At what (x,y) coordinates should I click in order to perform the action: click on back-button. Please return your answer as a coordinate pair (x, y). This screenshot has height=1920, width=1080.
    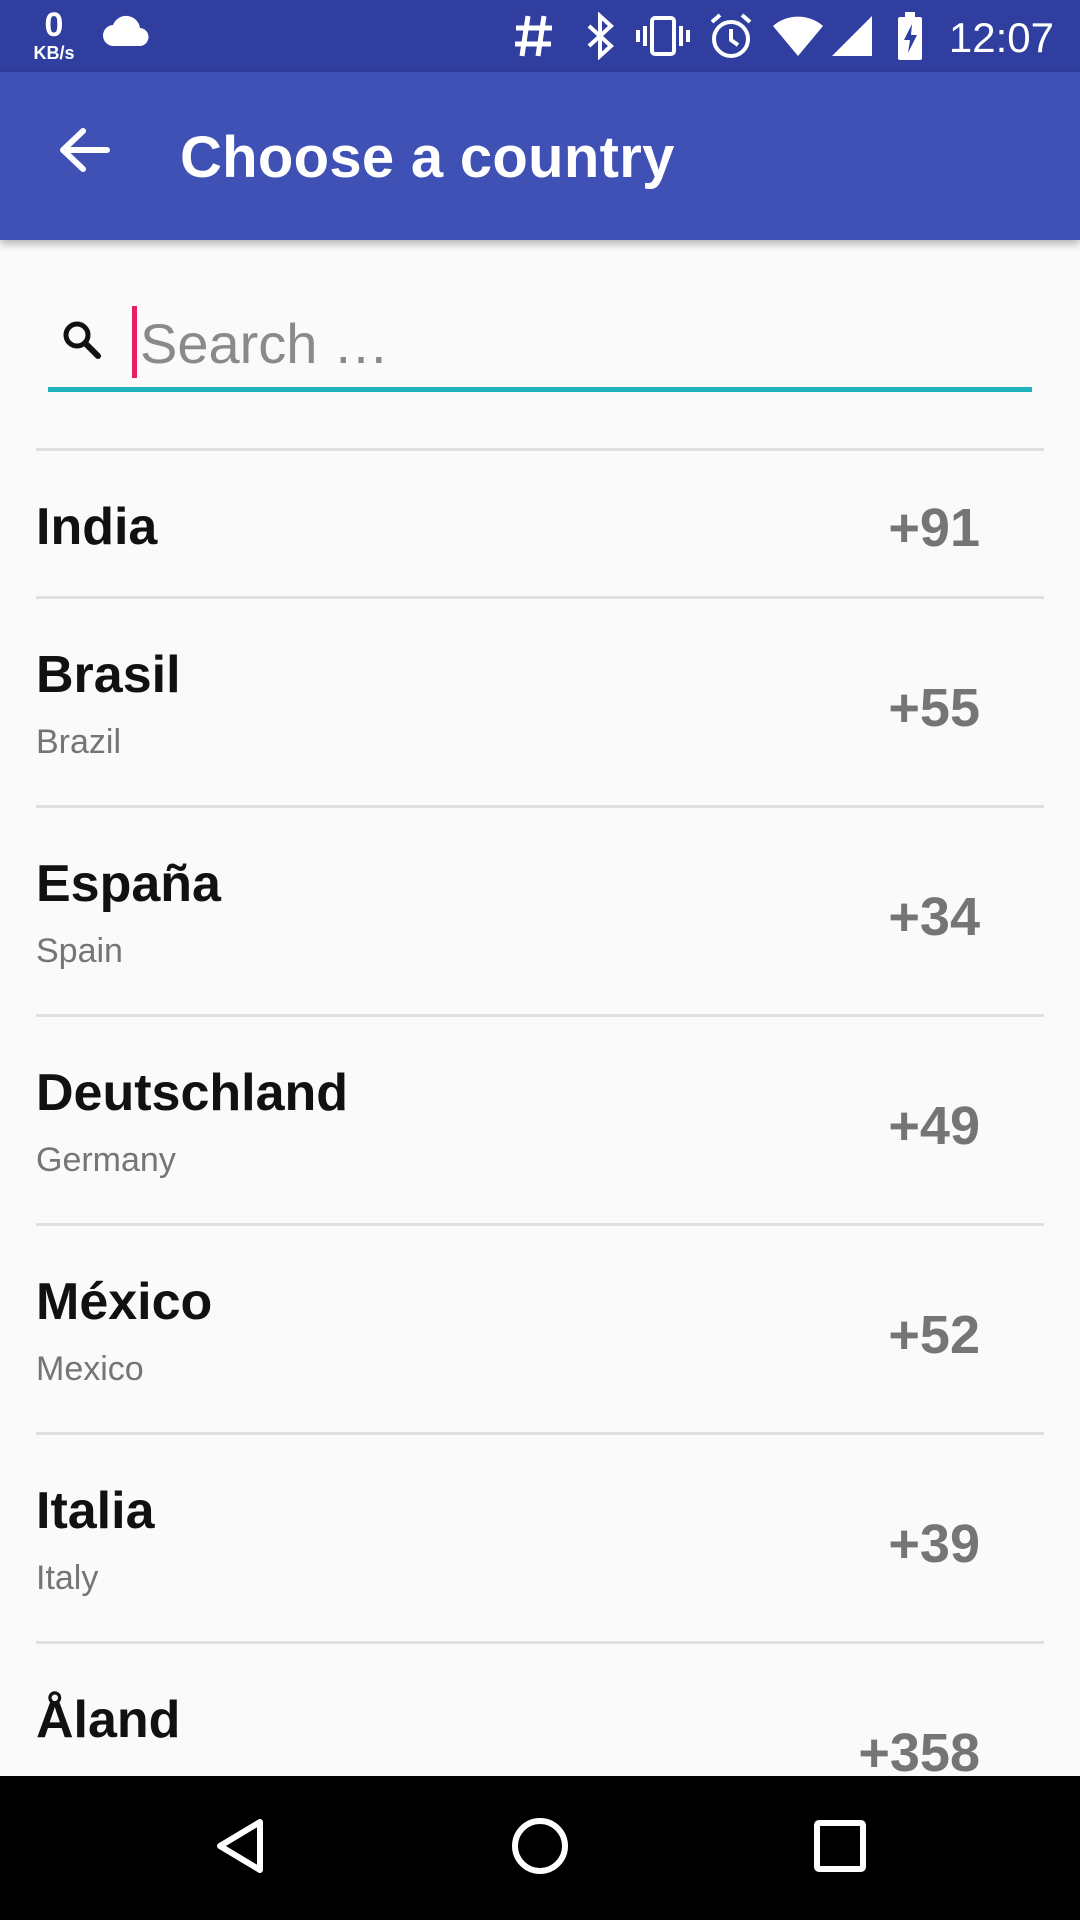
    Looking at the image, I should click on (84, 152).